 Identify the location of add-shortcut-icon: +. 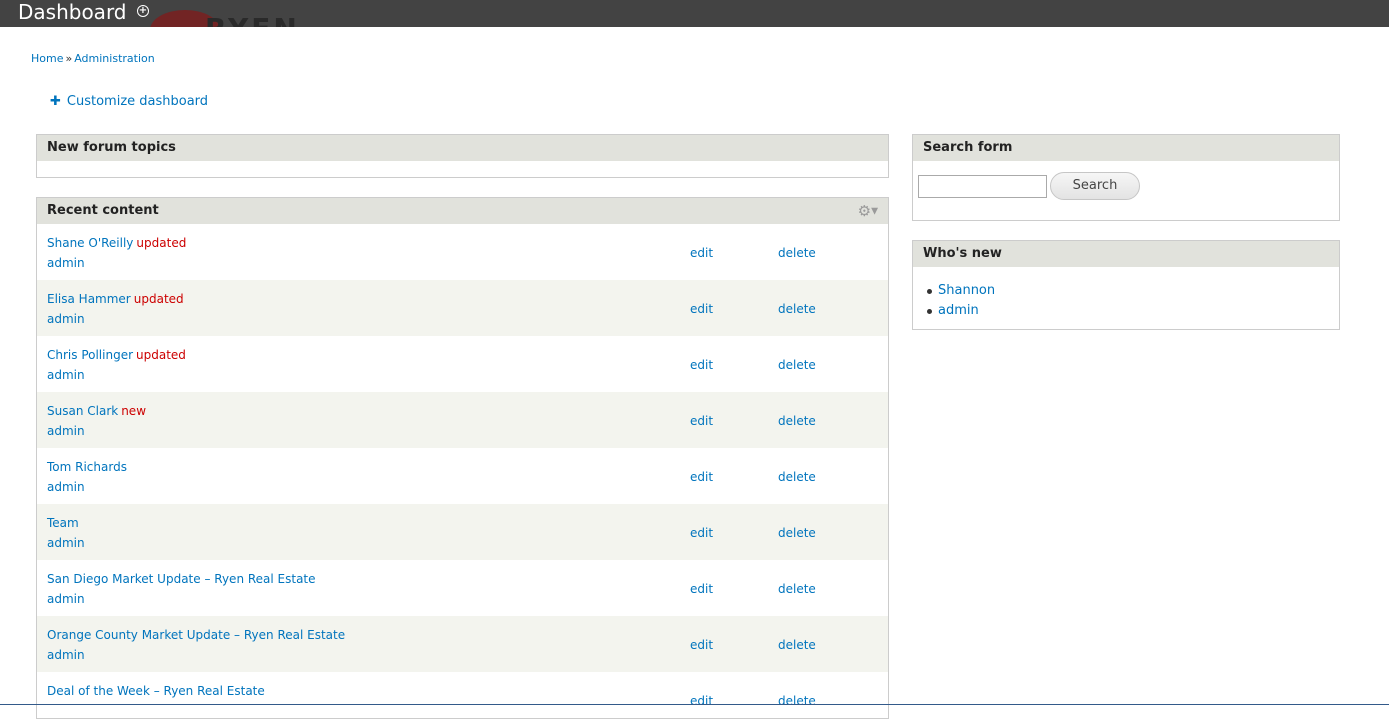
(143, 11).